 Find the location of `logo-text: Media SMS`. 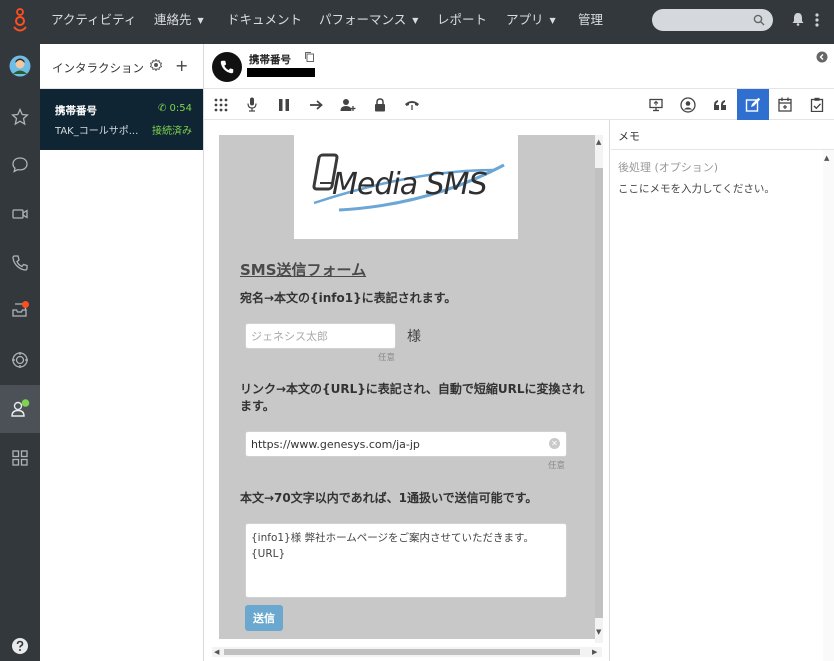

logo-text: Media SMS is located at coordinates (410, 184).